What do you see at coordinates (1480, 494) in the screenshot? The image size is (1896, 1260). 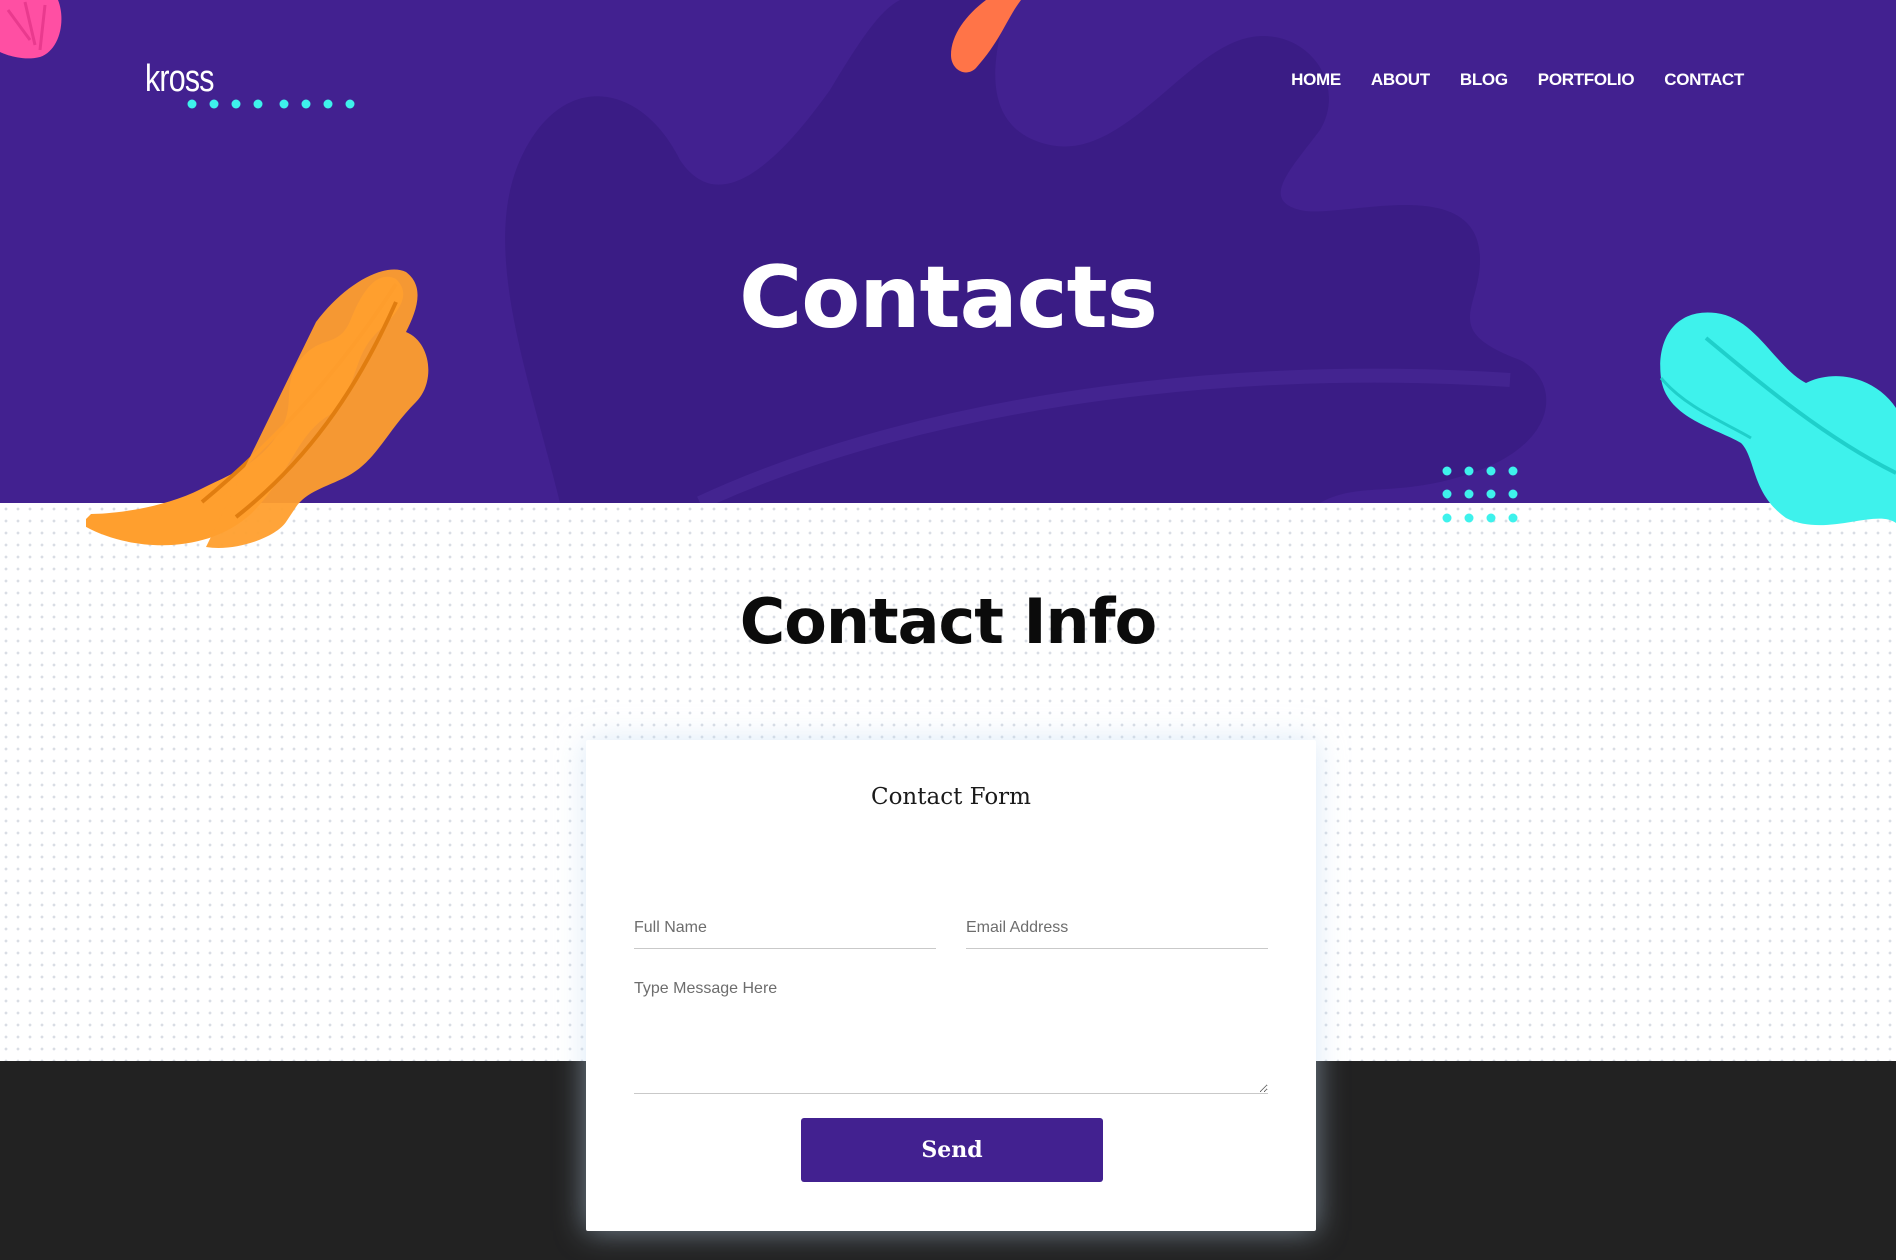 I see `cyan-dots-decoration` at bounding box center [1480, 494].